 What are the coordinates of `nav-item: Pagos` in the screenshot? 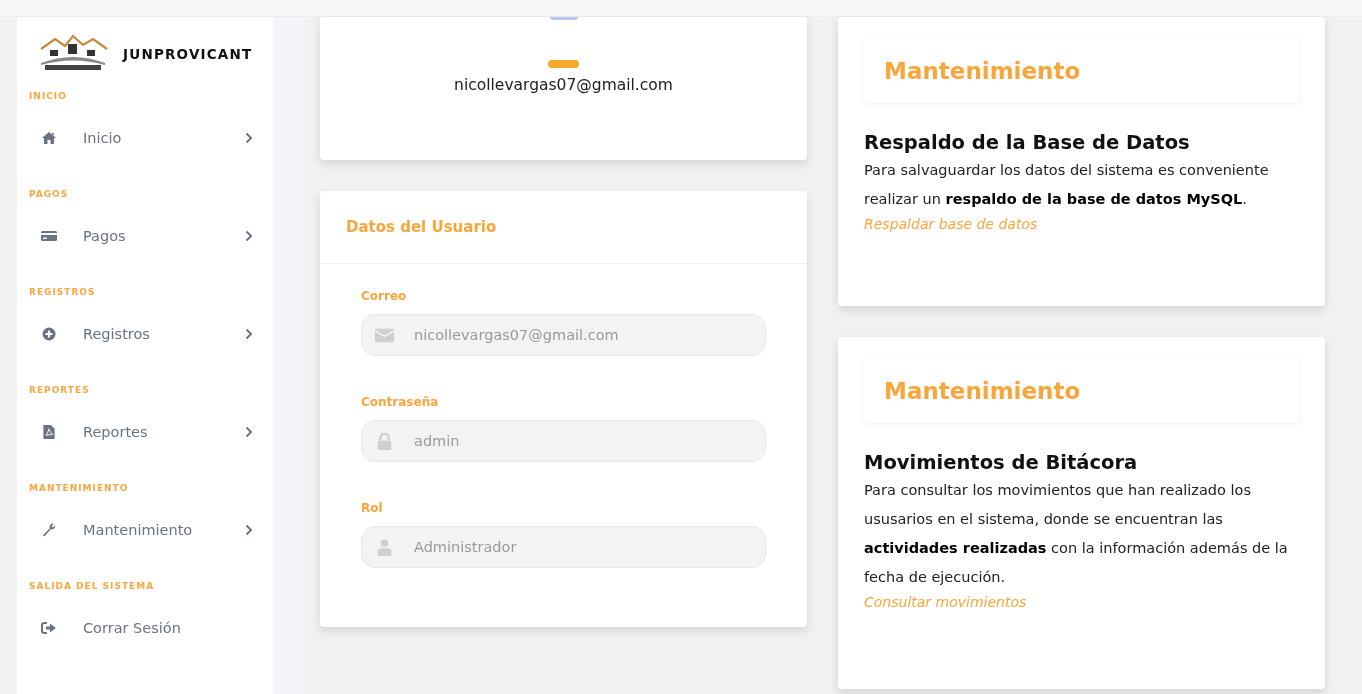 It's located at (145, 236).